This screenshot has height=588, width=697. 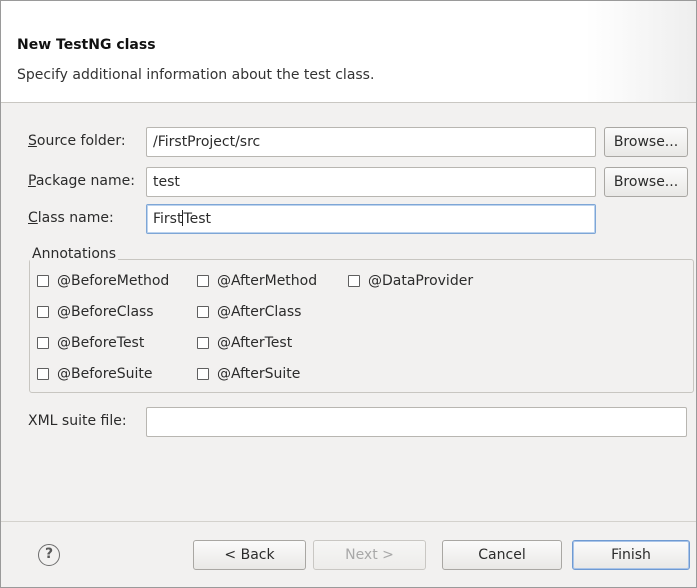 I want to click on banner-gradient, so click(x=641, y=51).